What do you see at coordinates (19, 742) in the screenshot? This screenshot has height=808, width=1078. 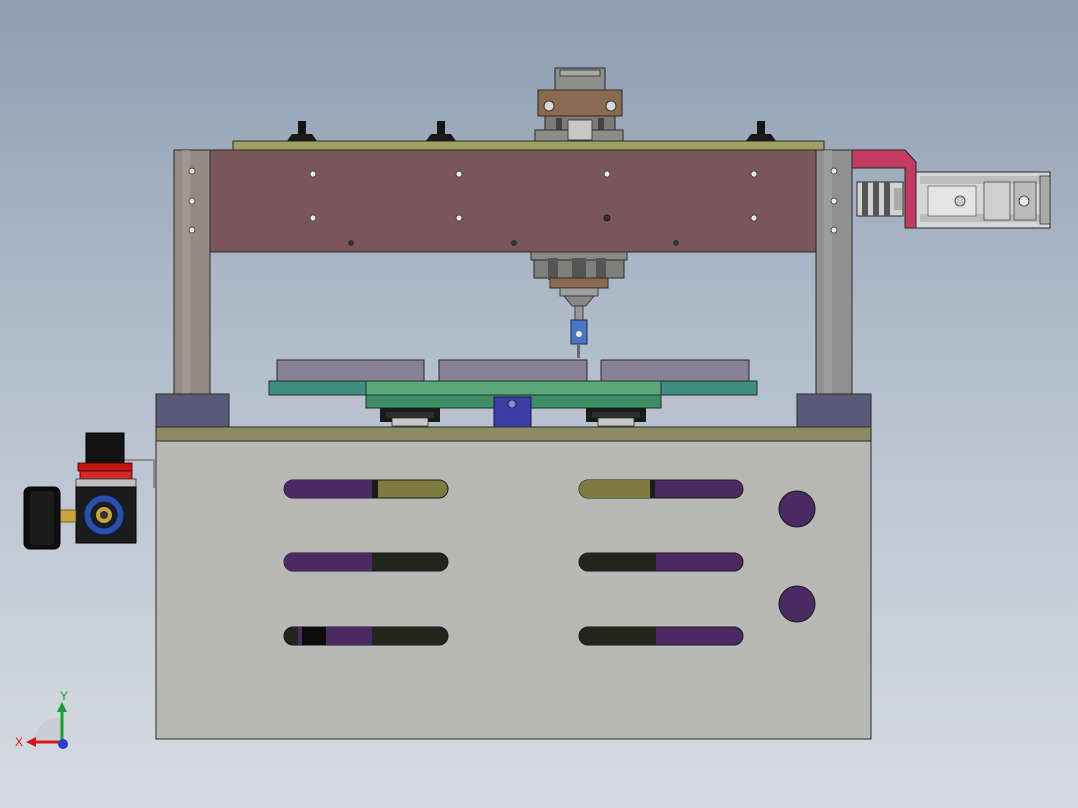 I see `triad-label-x: X` at bounding box center [19, 742].